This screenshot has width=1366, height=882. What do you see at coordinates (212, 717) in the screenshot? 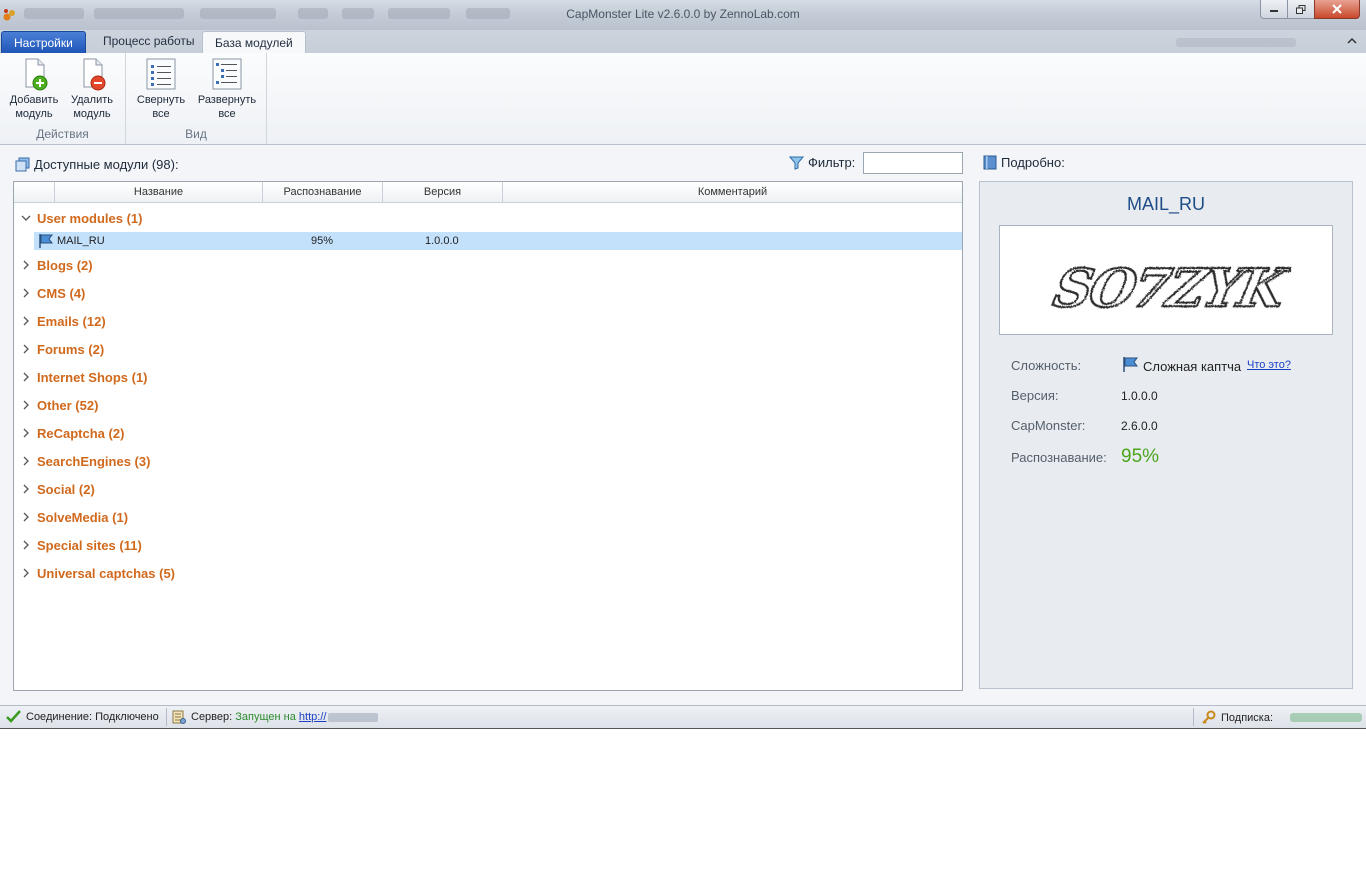
I see `server-label: Сервер:` at bounding box center [212, 717].